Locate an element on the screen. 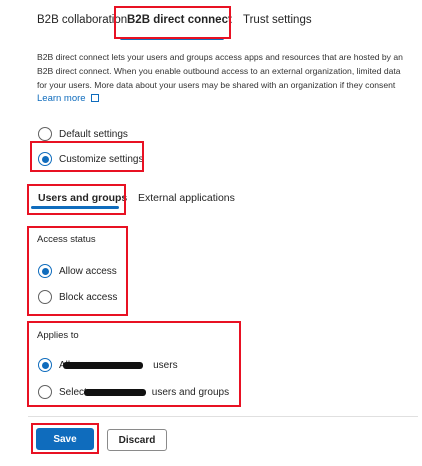 This screenshot has width=422, height=466. active-subtab-underline is located at coordinates (75, 207).